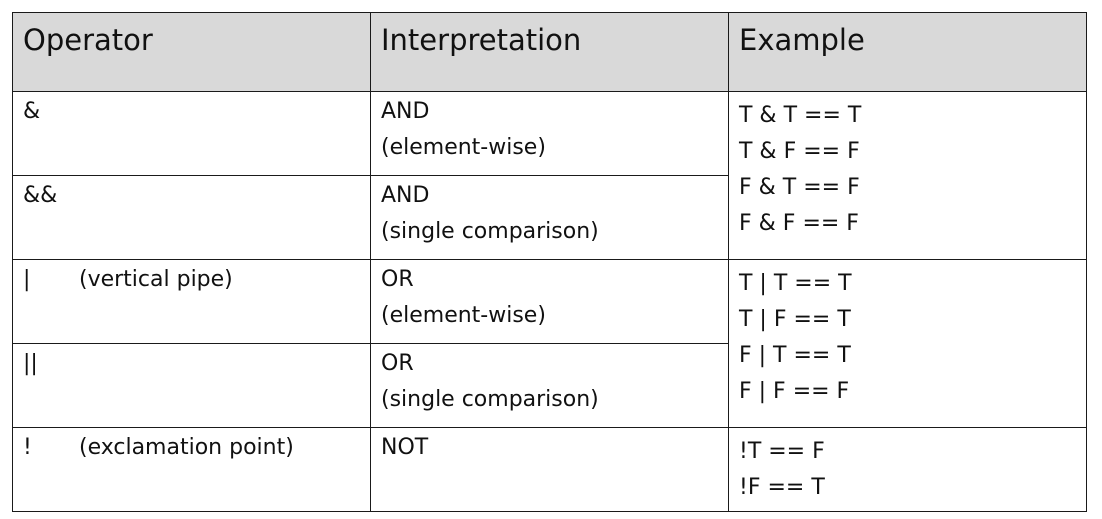  Describe the element at coordinates (795, 319) in the screenshot. I see `example-line: T | F == T` at that location.